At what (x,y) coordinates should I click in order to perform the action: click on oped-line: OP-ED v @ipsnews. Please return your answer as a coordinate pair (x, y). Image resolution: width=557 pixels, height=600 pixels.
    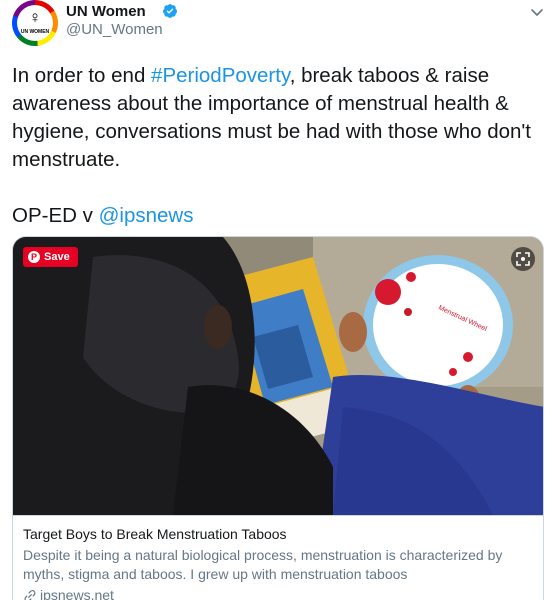
    Looking at the image, I should click on (102, 216).